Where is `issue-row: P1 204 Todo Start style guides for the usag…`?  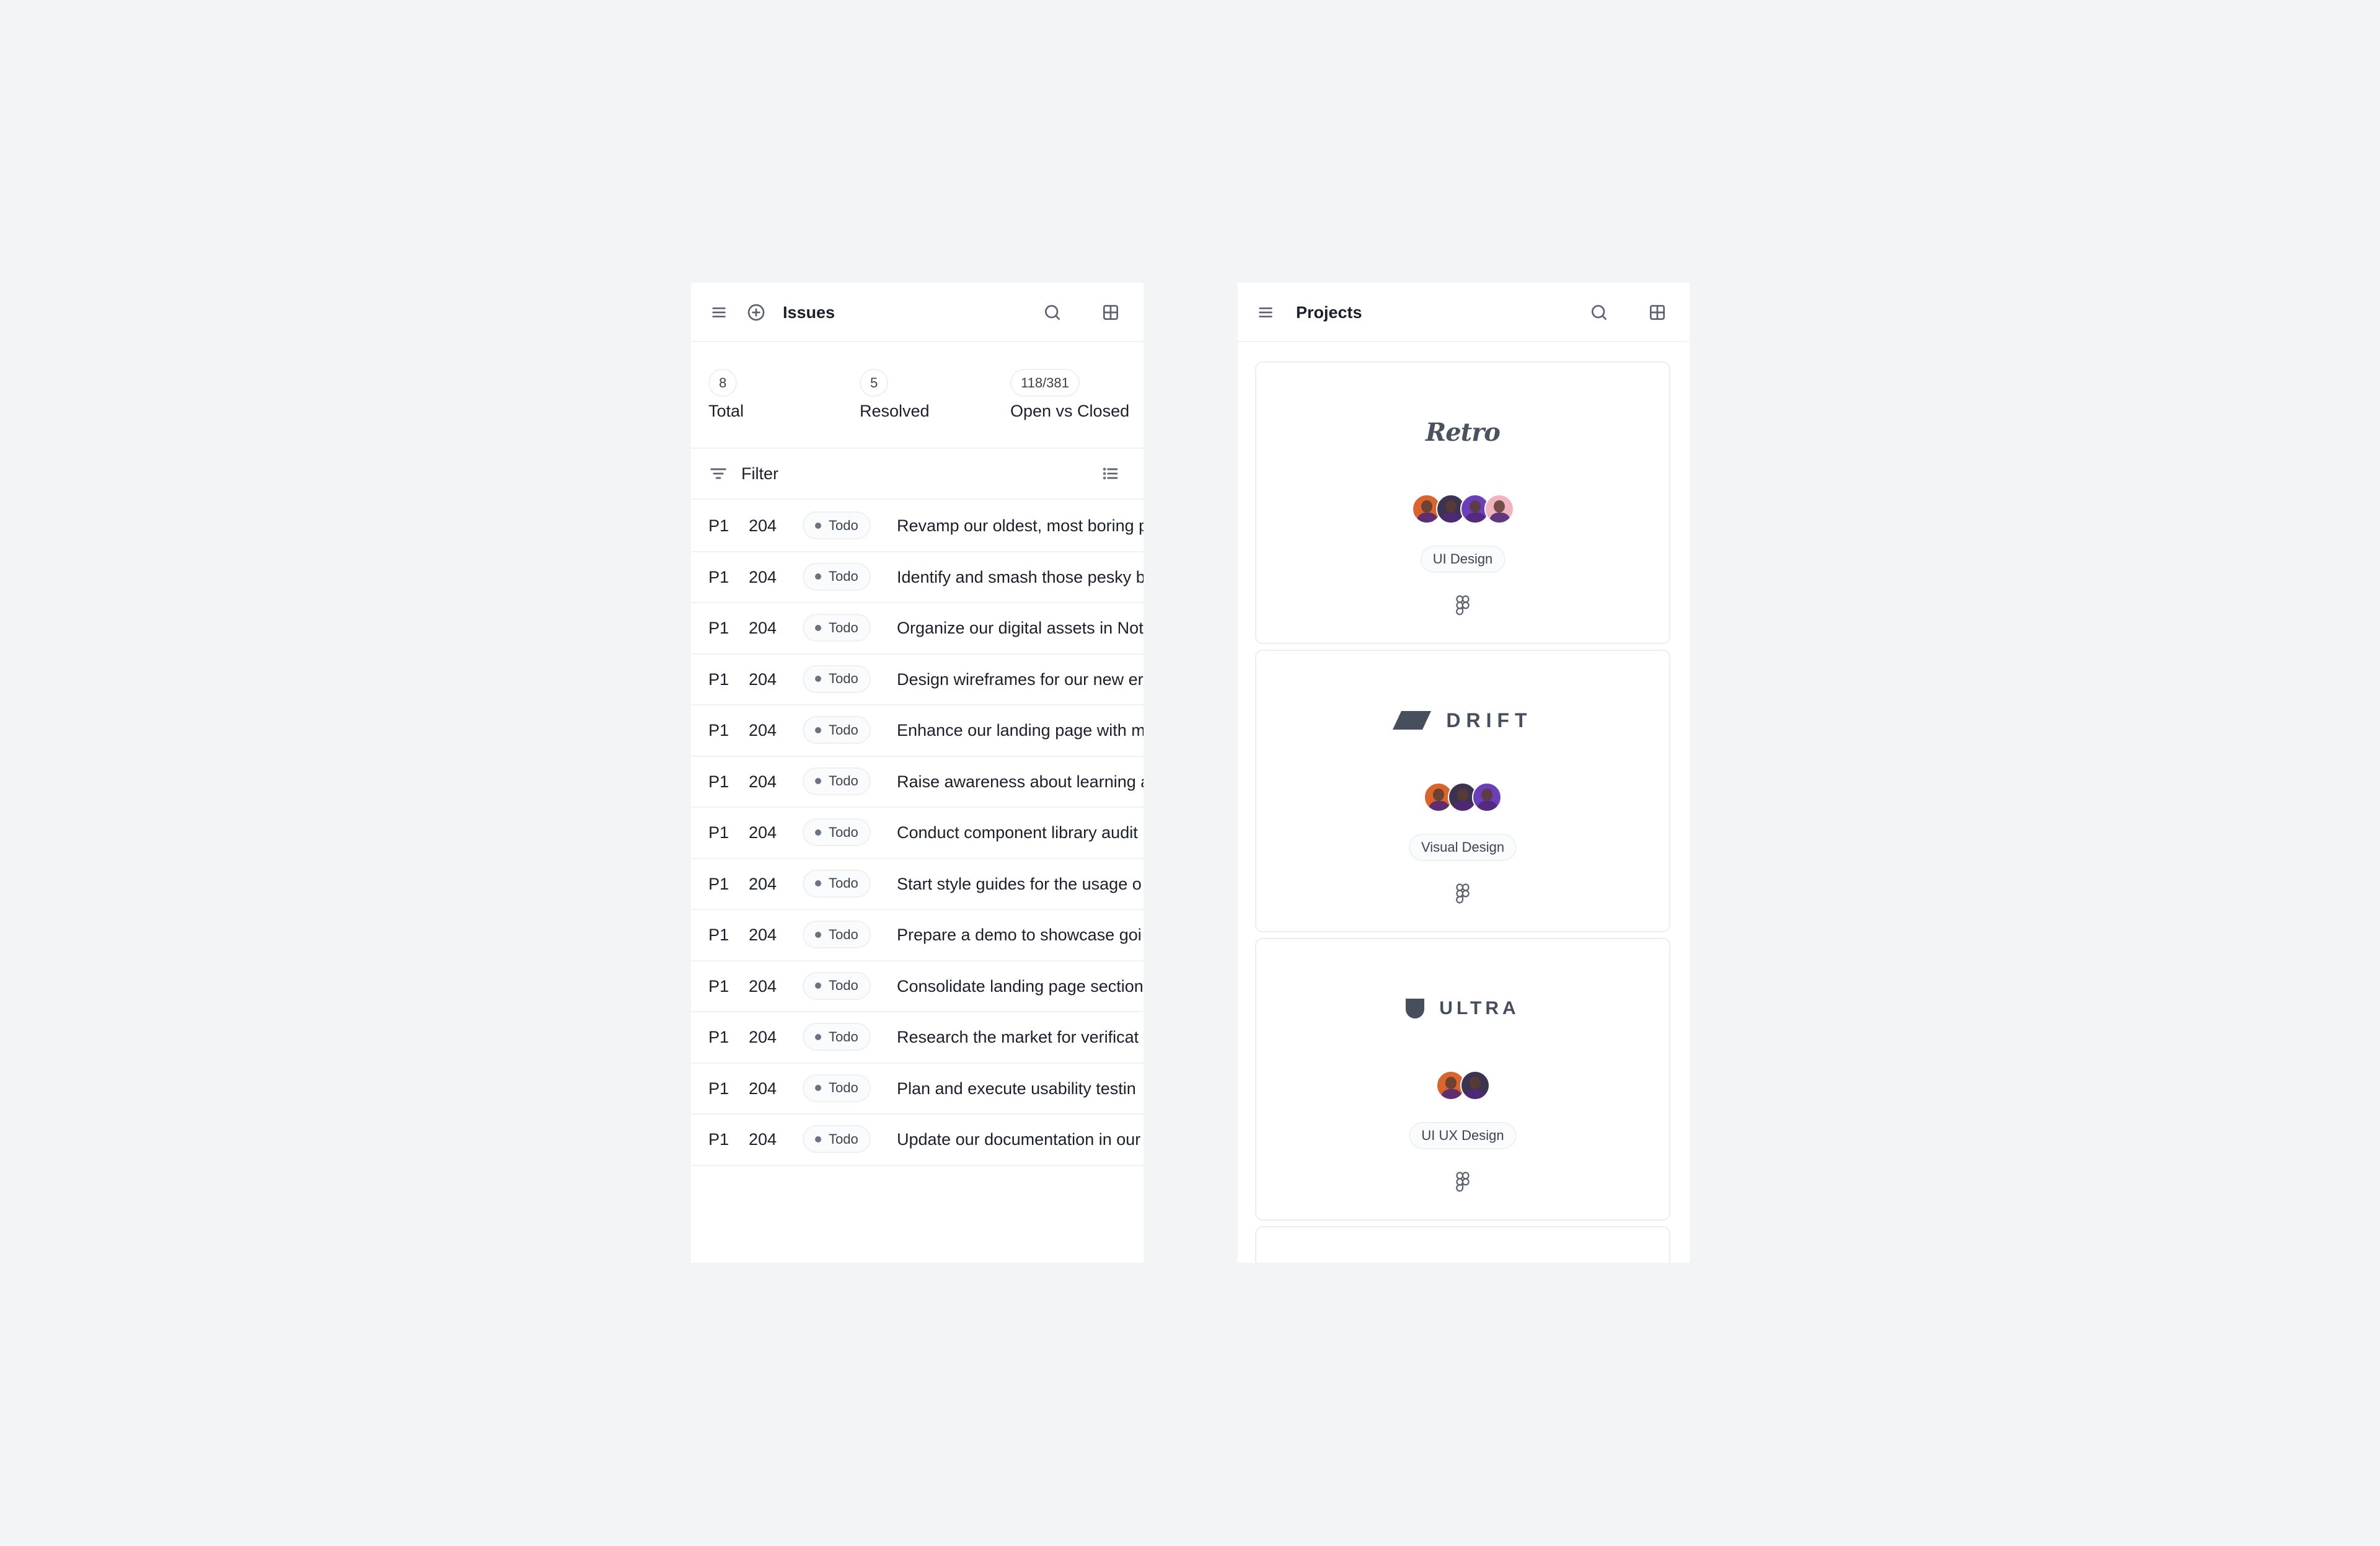 issue-row: P1 204 Todo Start style guides for the usag… is located at coordinates (917, 884).